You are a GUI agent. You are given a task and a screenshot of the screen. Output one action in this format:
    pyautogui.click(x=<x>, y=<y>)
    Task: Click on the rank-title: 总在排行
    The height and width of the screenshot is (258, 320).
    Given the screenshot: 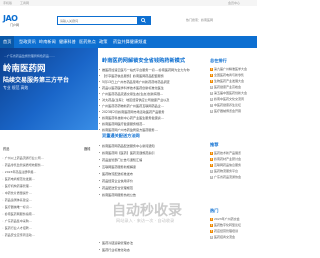 What is the action you would take?
    pyautogui.click(x=218, y=60)
    